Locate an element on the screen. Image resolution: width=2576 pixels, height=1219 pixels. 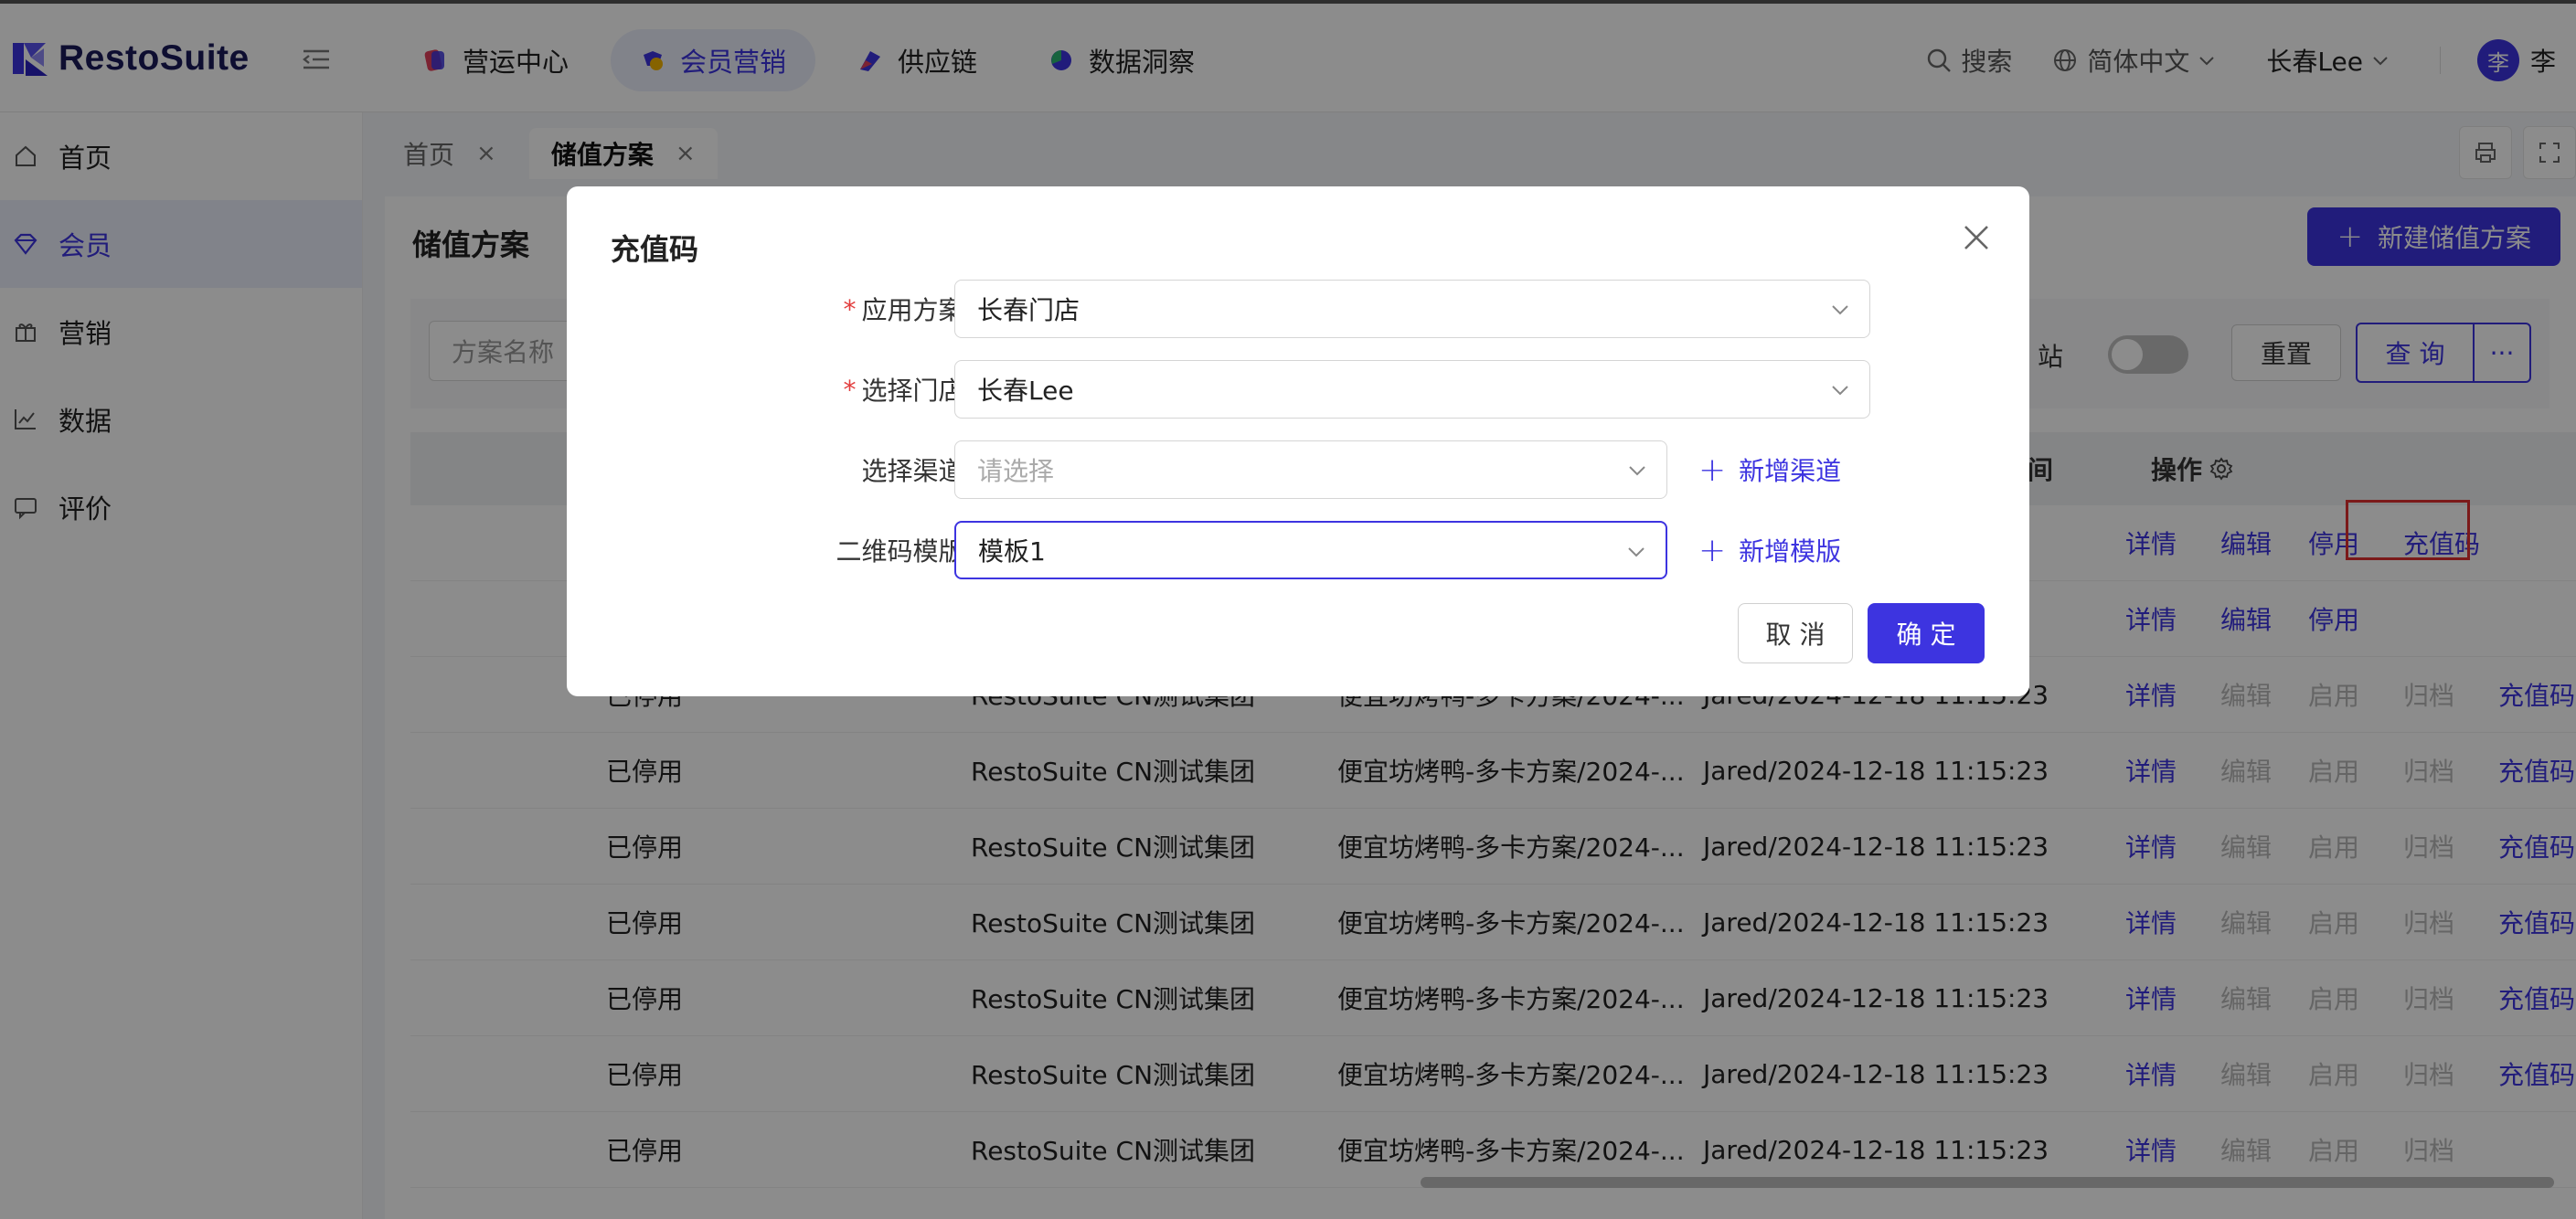
add-template-label: 新增模版 is located at coordinates (1790, 551).